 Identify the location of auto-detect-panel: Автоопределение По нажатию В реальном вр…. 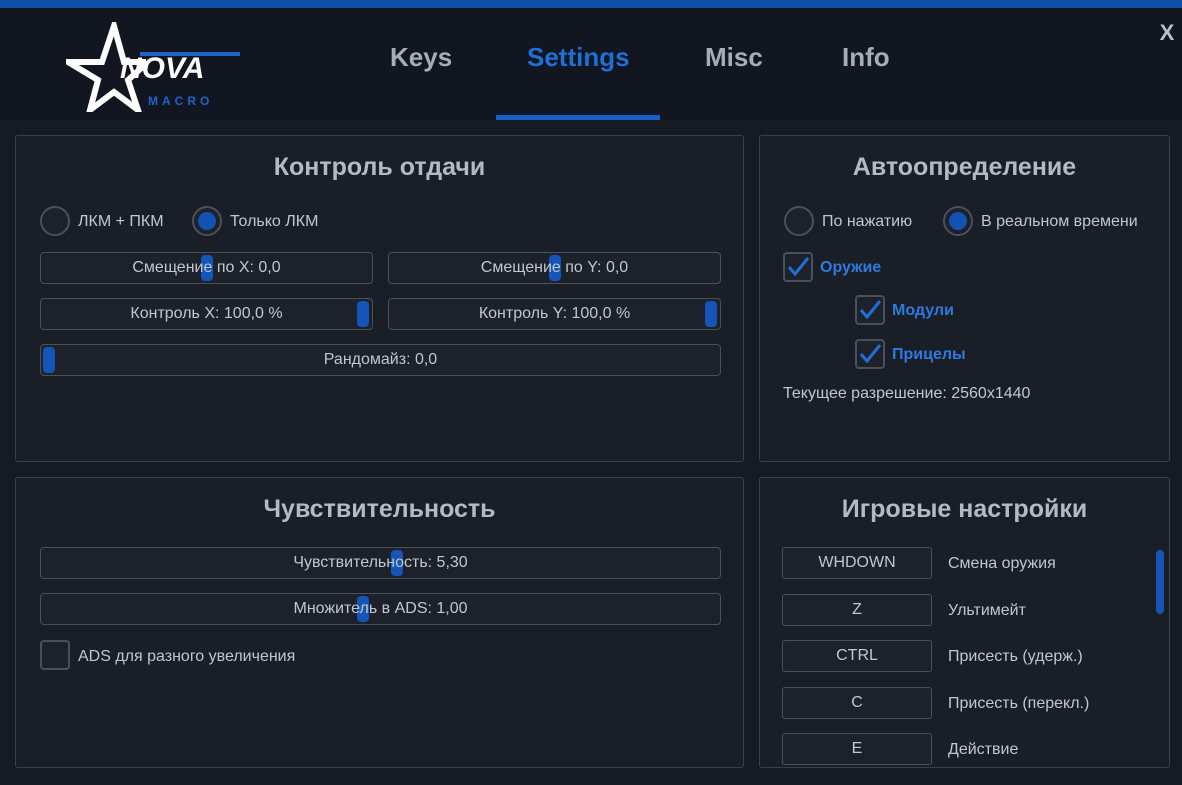
(964, 298).